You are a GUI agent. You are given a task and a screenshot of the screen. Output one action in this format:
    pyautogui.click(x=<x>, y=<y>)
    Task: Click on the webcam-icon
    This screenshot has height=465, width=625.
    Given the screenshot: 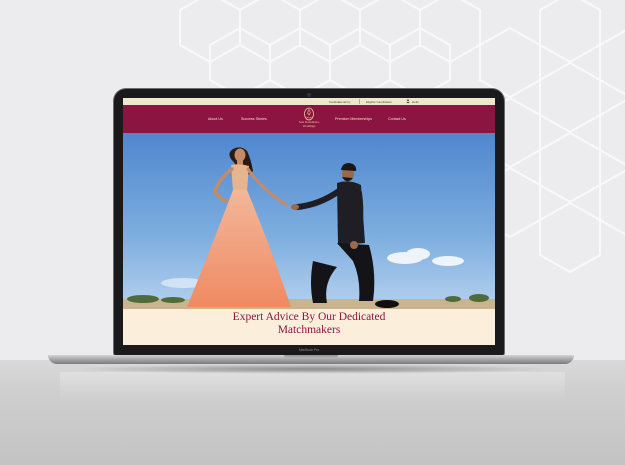 What is the action you would take?
    pyautogui.click(x=309, y=95)
    